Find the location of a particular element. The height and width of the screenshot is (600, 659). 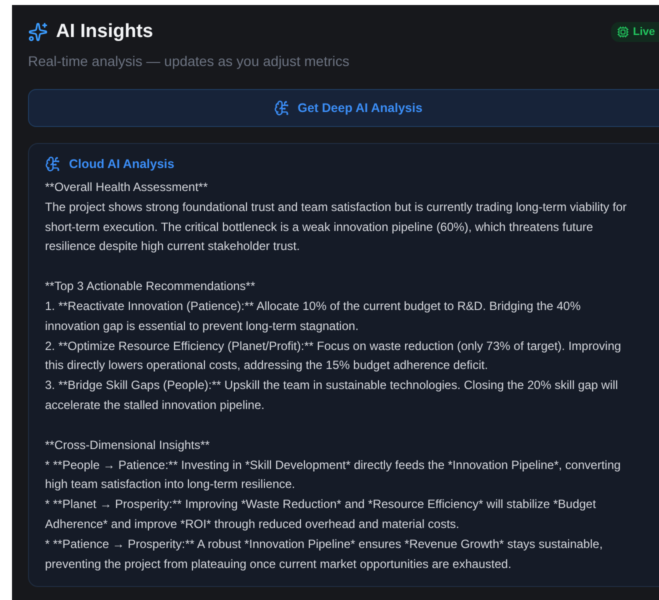

panel-subtitle: Real-time analysis — updates as you adjust metrics is located at coordinates (189, 61).